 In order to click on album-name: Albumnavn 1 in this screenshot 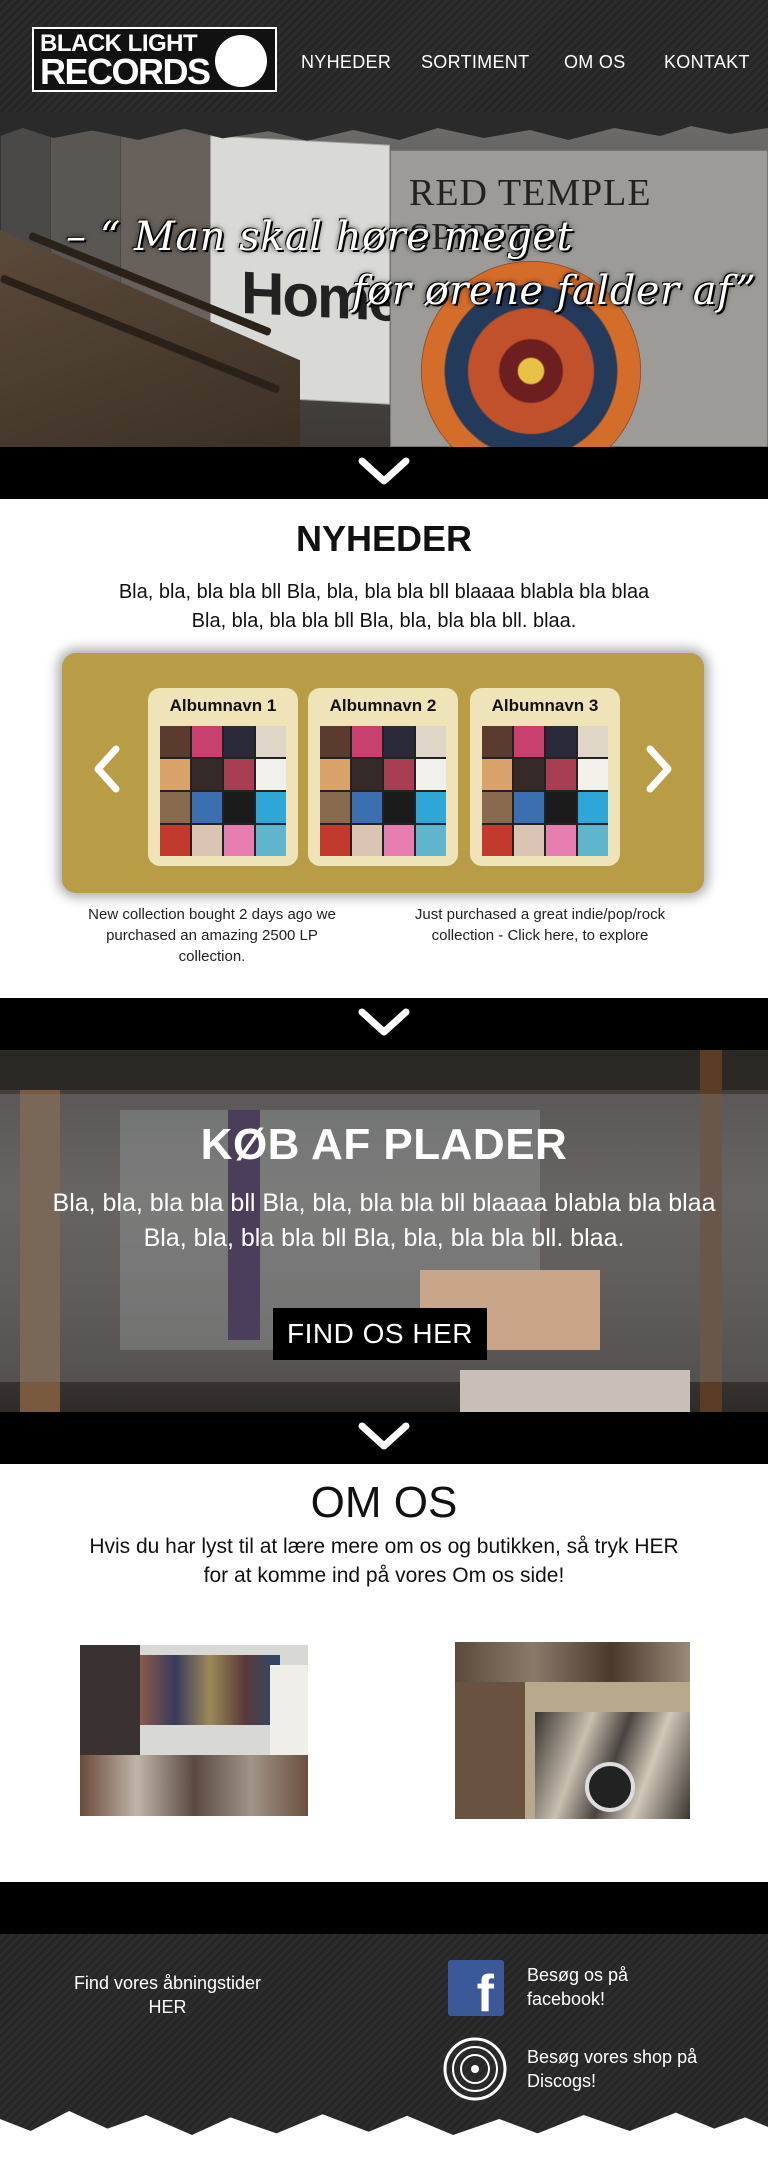, I will do `click(223, 705)`.